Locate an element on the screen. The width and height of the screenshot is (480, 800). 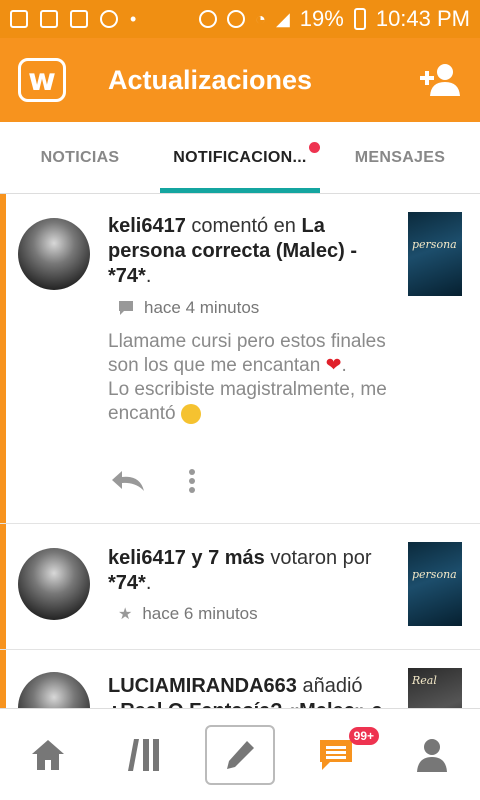
wattpad-logo-button: w is located at coordinates (42, 80).